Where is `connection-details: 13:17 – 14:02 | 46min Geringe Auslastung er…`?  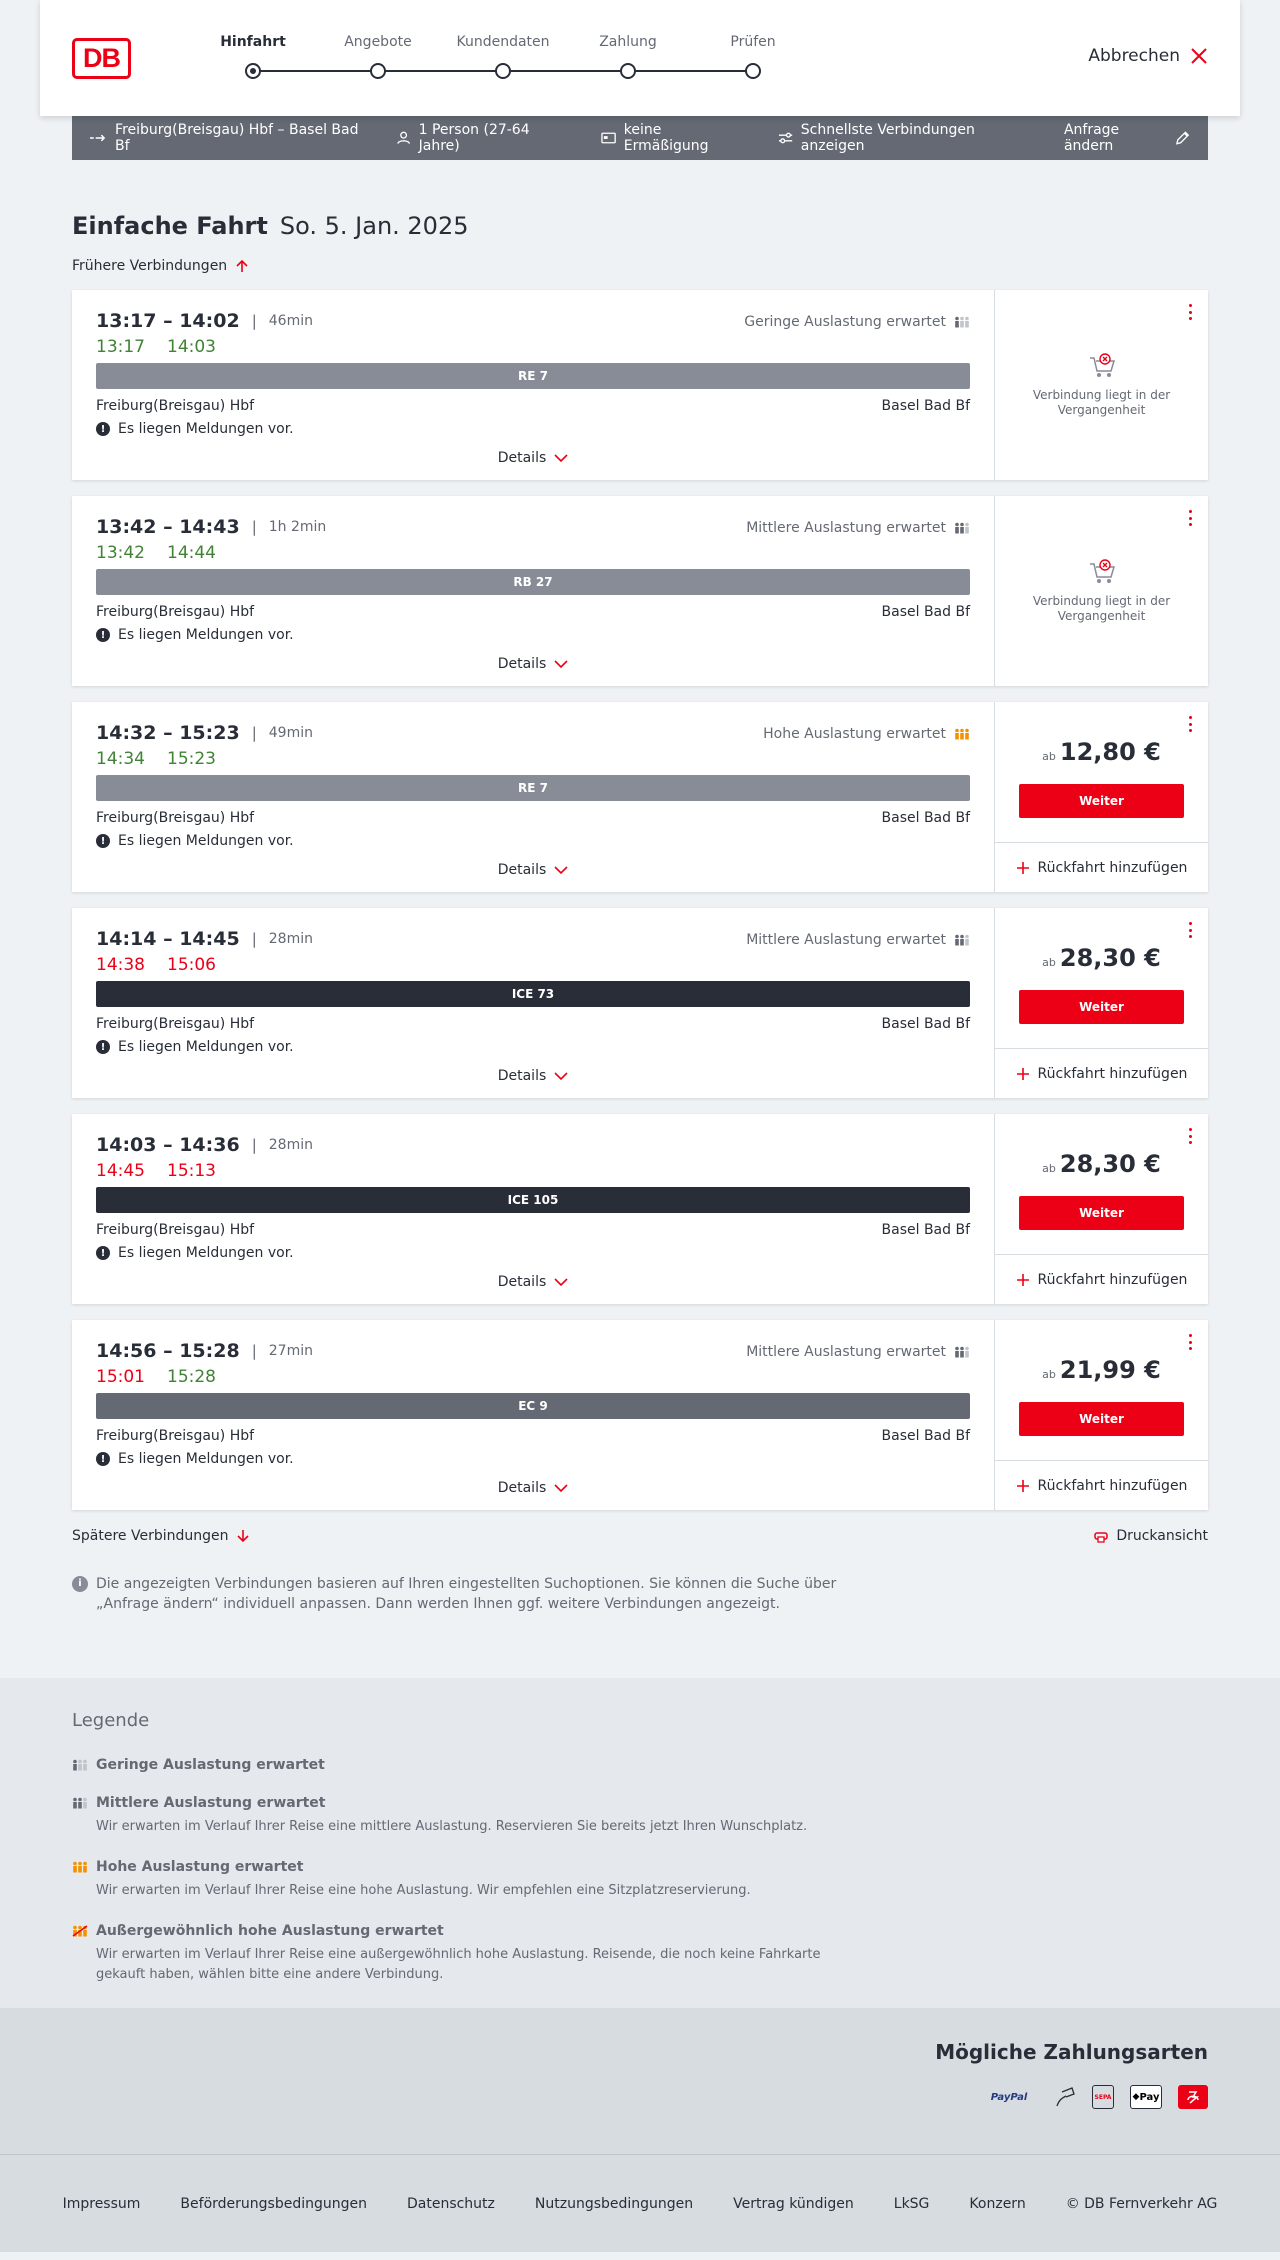 connection-details: 13:17 – 14:02 | 46min Geringe Auslastung er… is located at coordinates (533, 385).